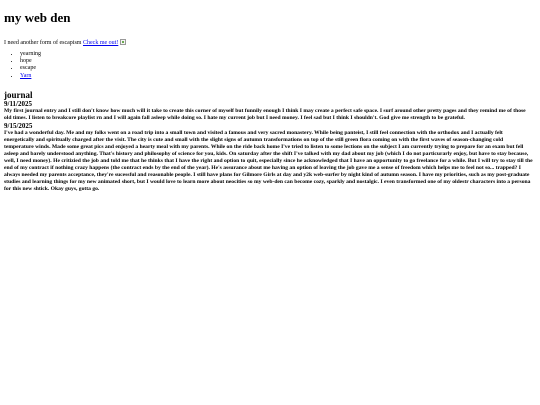 Image resolution: width=540 pixels, height=405 pixels. What do you see at coordinates (278, 54) in the screenshot?
I see `list-item-yearning: yearning` at bounding box center [278, 54].